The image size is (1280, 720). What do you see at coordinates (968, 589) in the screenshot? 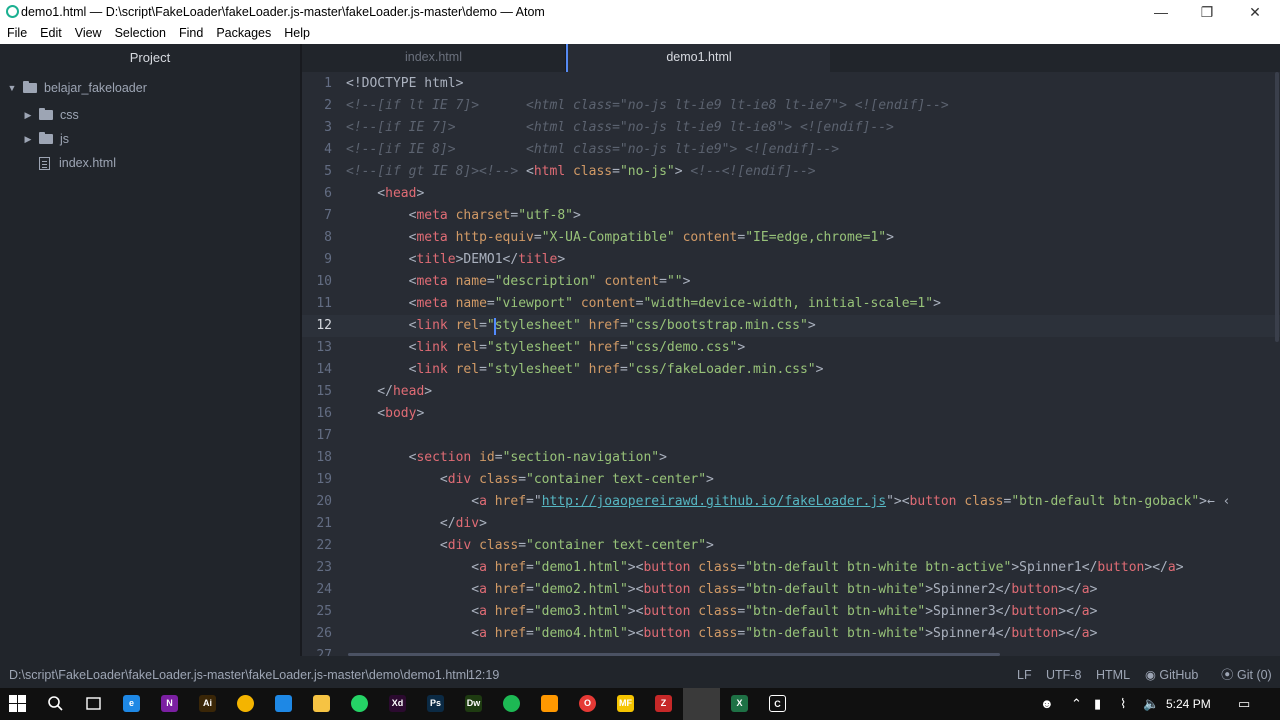
I see `code-token: >Spinner2</` at bounding box center [968, 589].